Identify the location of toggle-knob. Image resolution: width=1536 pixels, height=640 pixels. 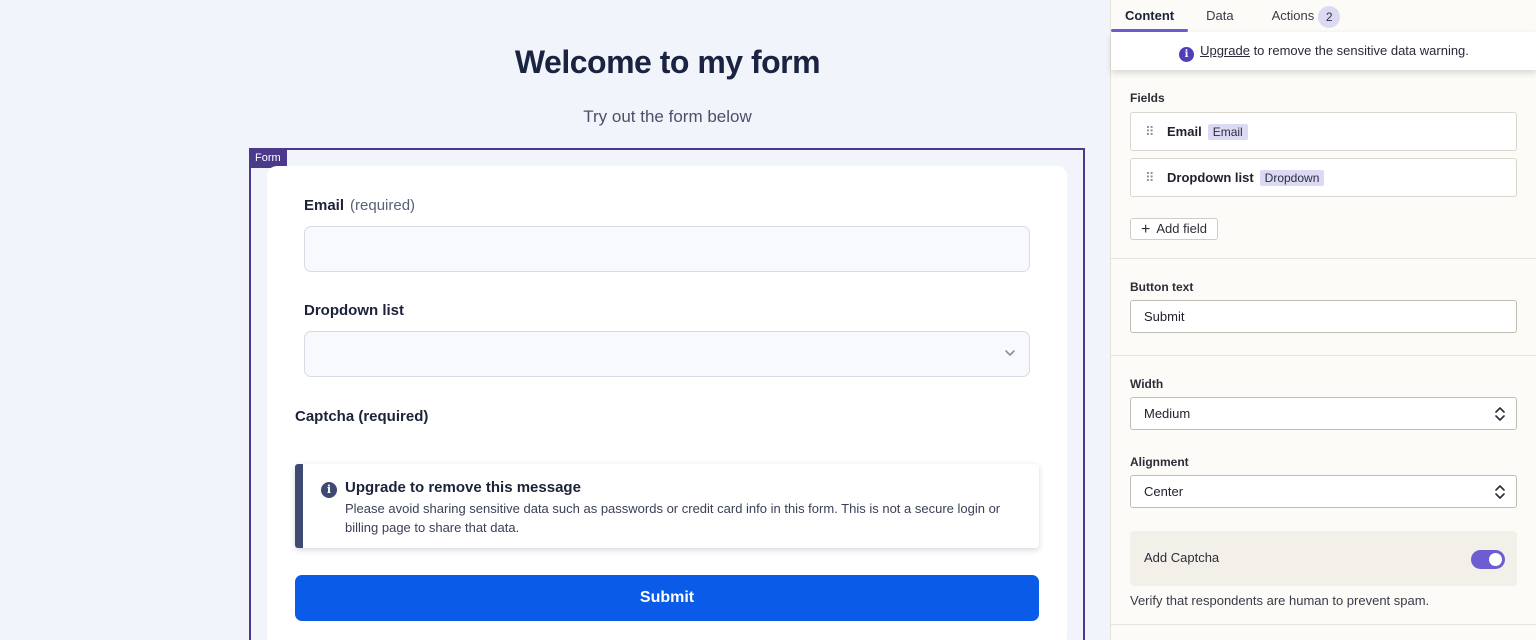
(1495, 559).